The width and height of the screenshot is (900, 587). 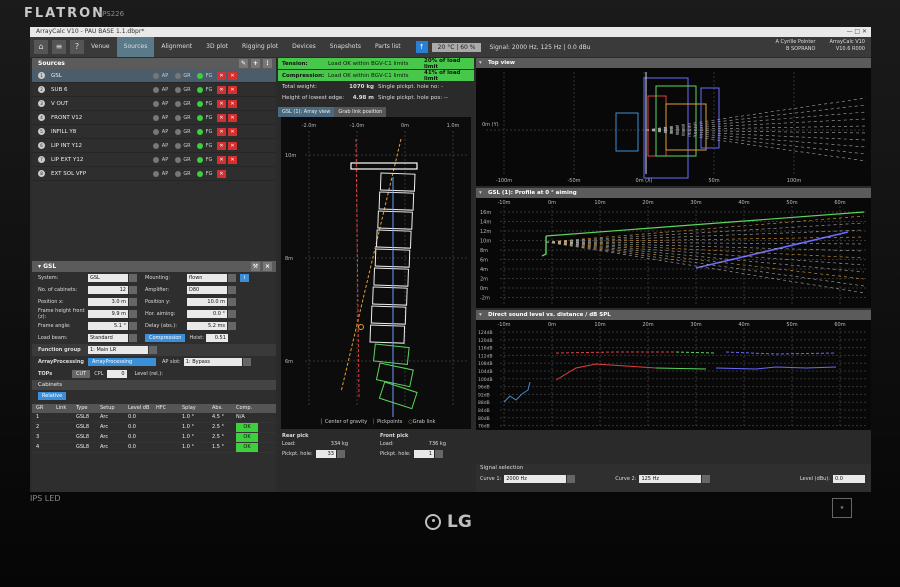 What do you see at coordinates (673, 63) in the screenshot?
I see `top-view-header: Top view` at bounding box center [673, 63].